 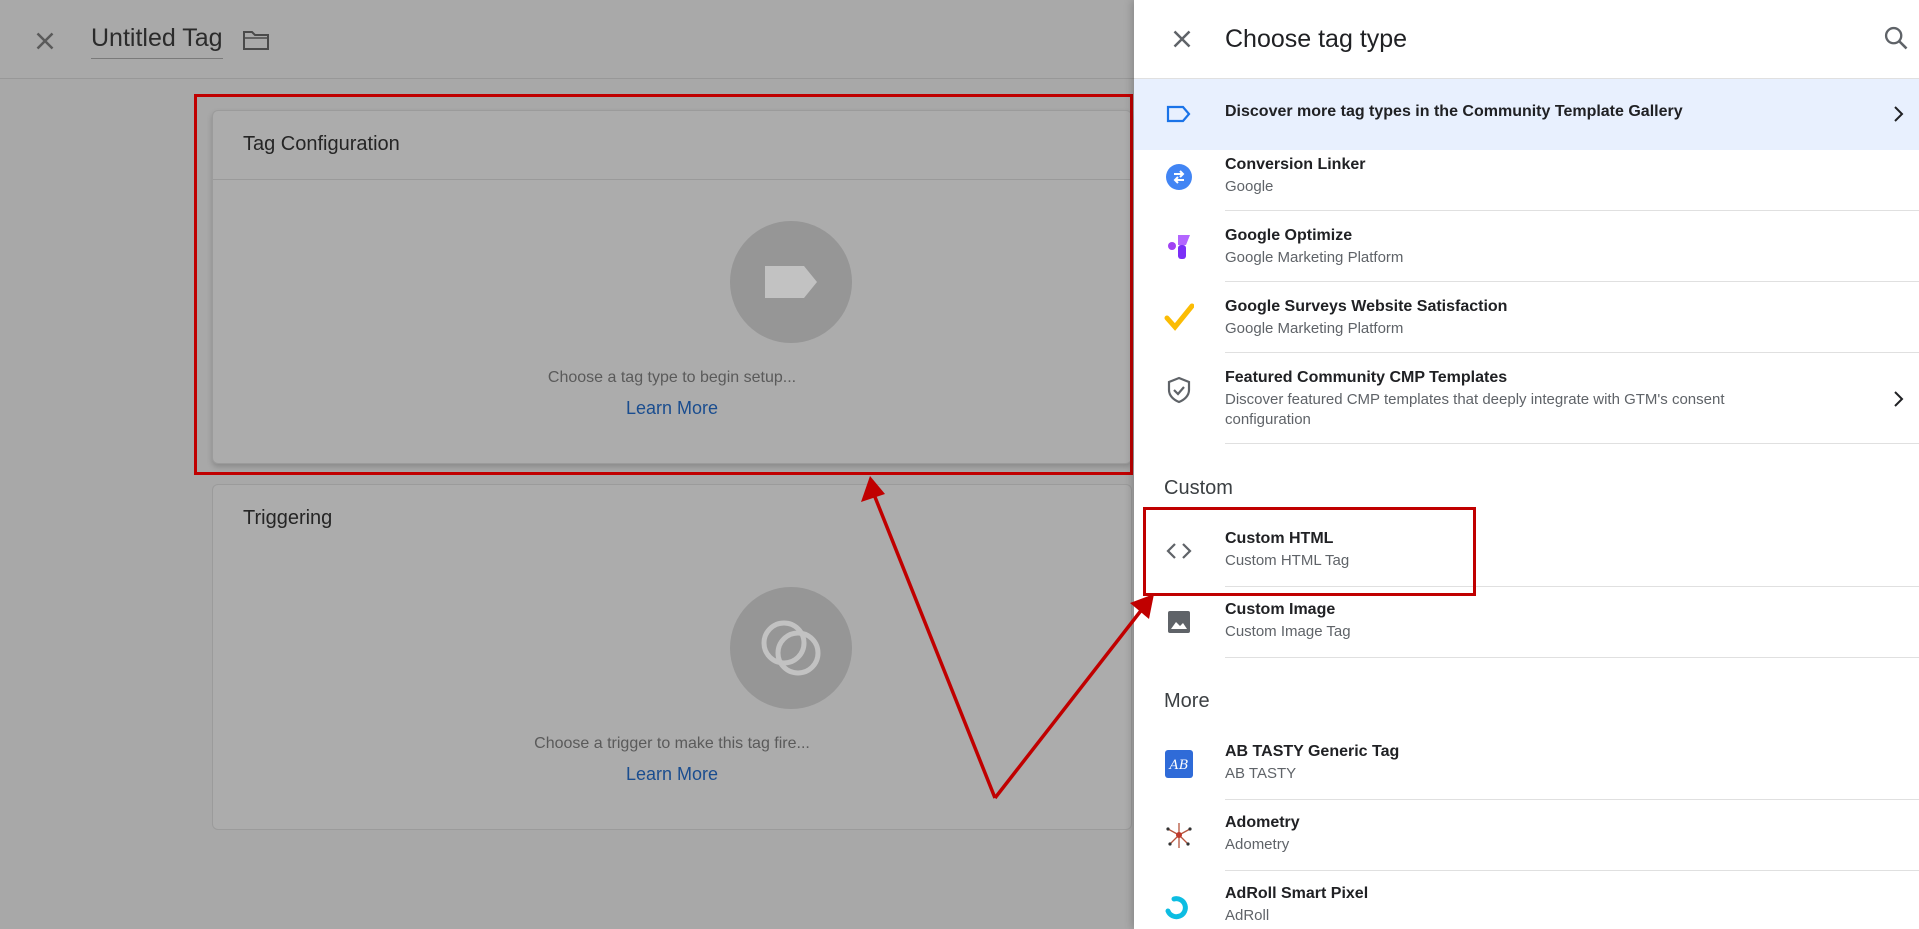 I want to click on tag-type-name: Google Surveys Website Satisfaction, so click(x=1366, y=306).